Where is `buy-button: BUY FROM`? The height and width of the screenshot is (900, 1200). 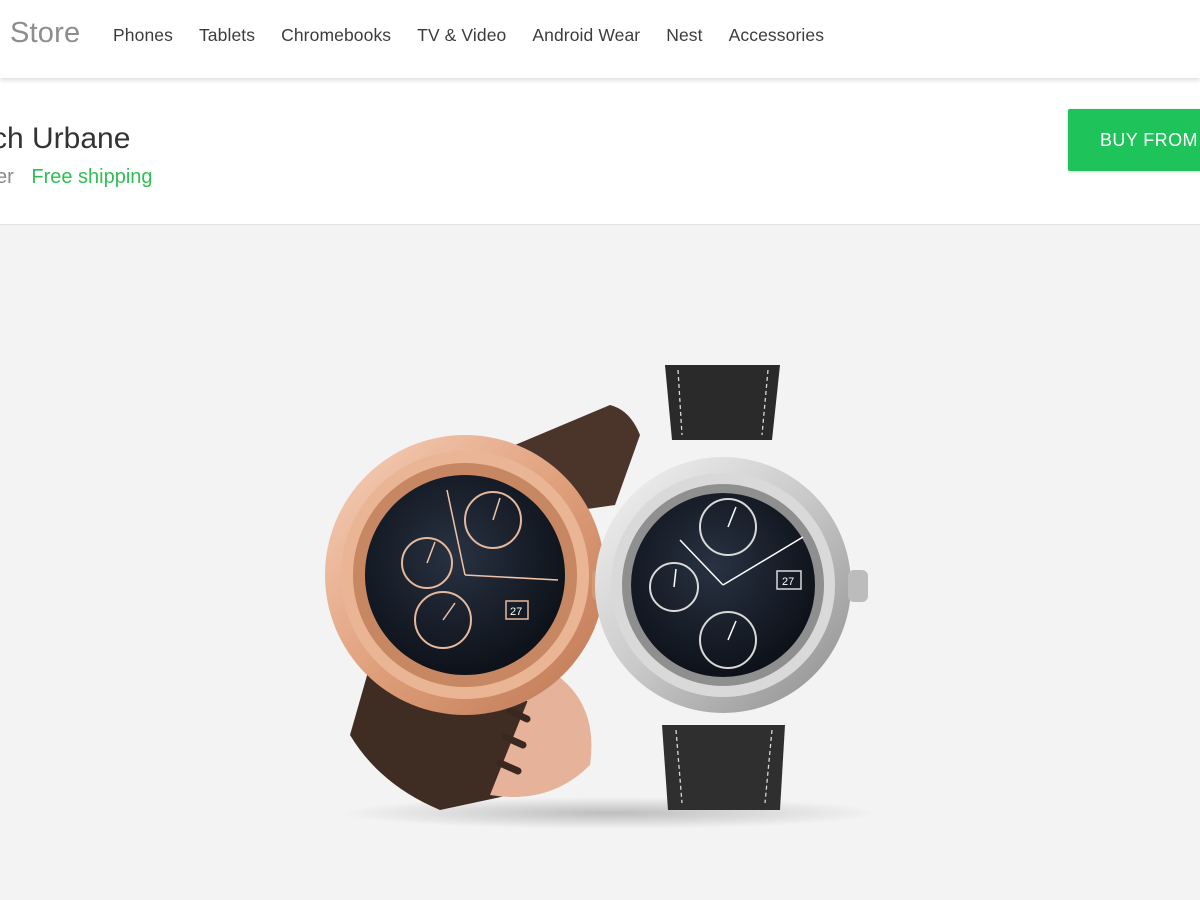
buy-button: BUY FROM is located at coordinates (1134, 140).